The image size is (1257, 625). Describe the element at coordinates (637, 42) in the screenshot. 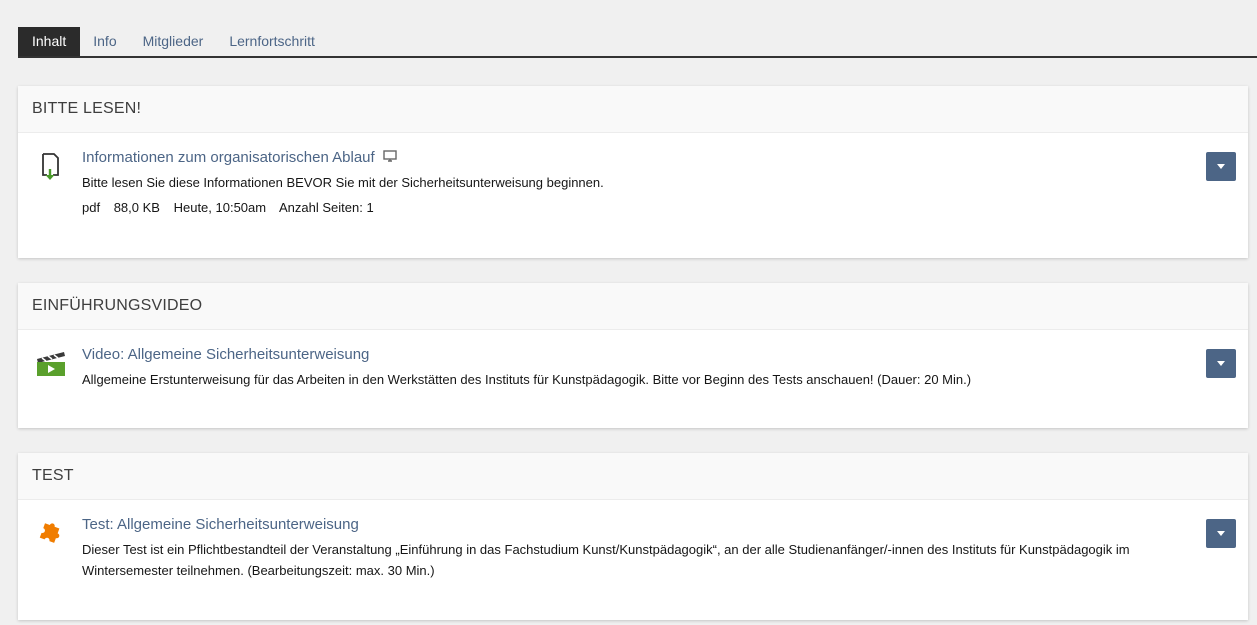

I see `tab-bar: Inhalt Info Mitglieder Lernfortschritt` at that location.